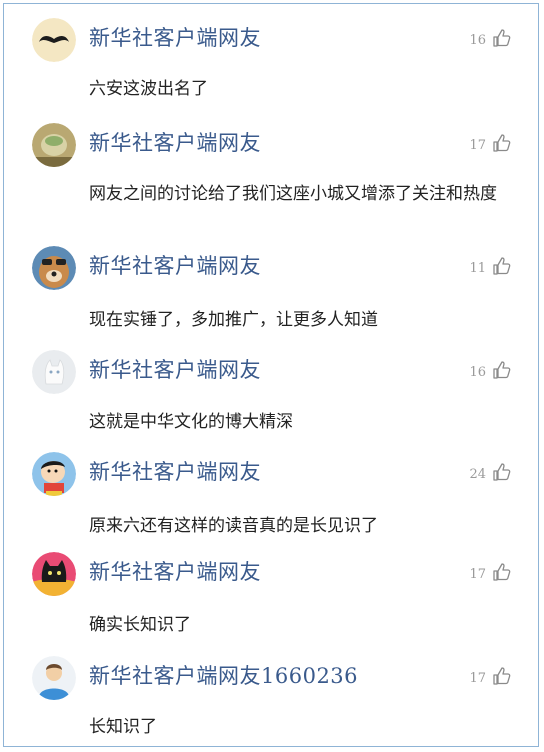  Describe the element at coordinates (477, 268) in the screenshot. I see `like-count: 11` at that location.